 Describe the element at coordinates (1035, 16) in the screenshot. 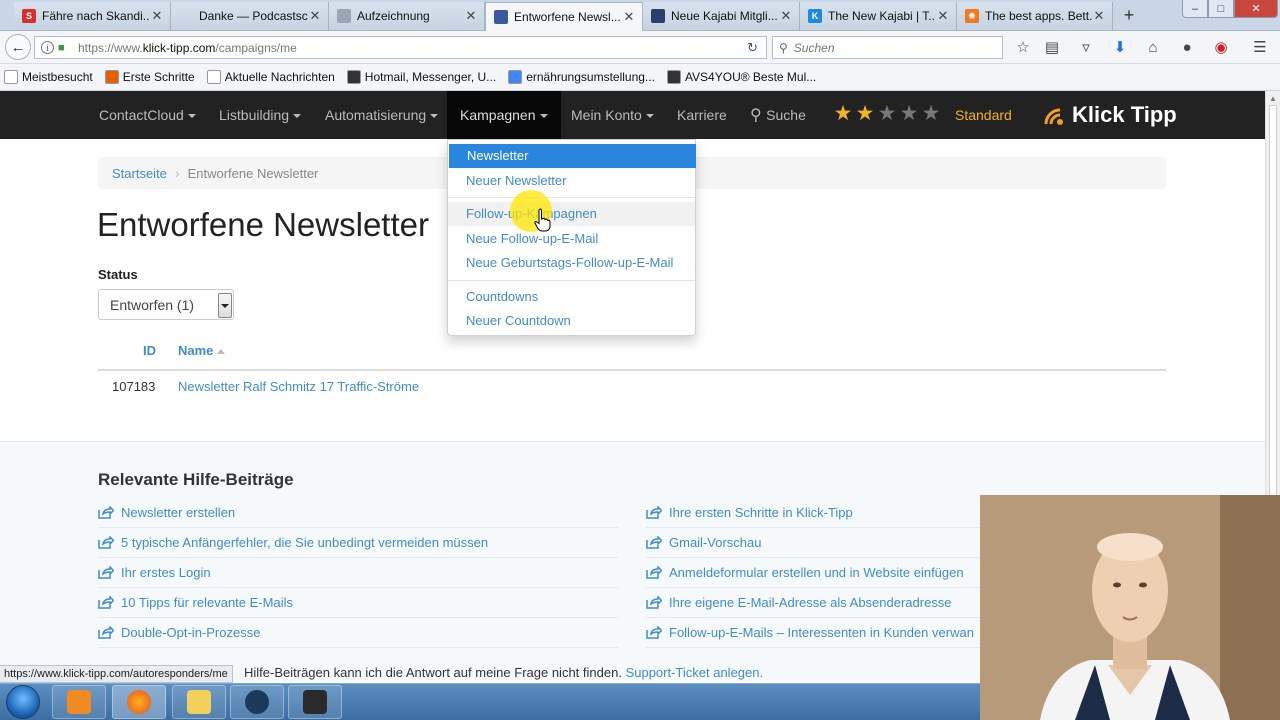

I see `browser-tab: ✺ The best apps. Bett... ✕` at that location.